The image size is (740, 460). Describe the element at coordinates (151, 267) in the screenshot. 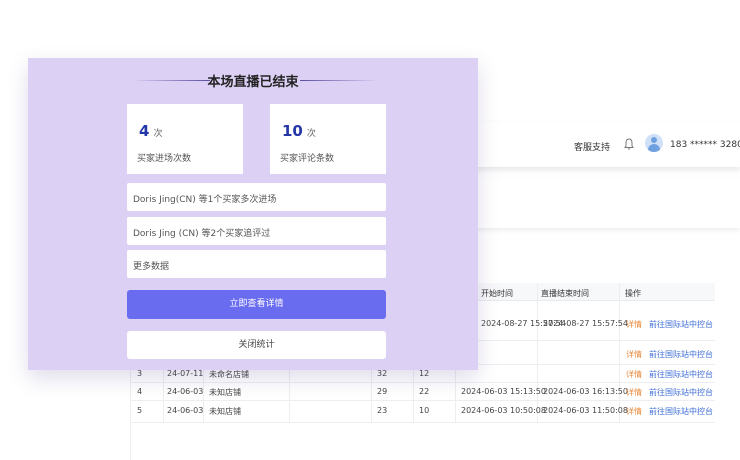

I see `info-text: 更多数据` at that location.